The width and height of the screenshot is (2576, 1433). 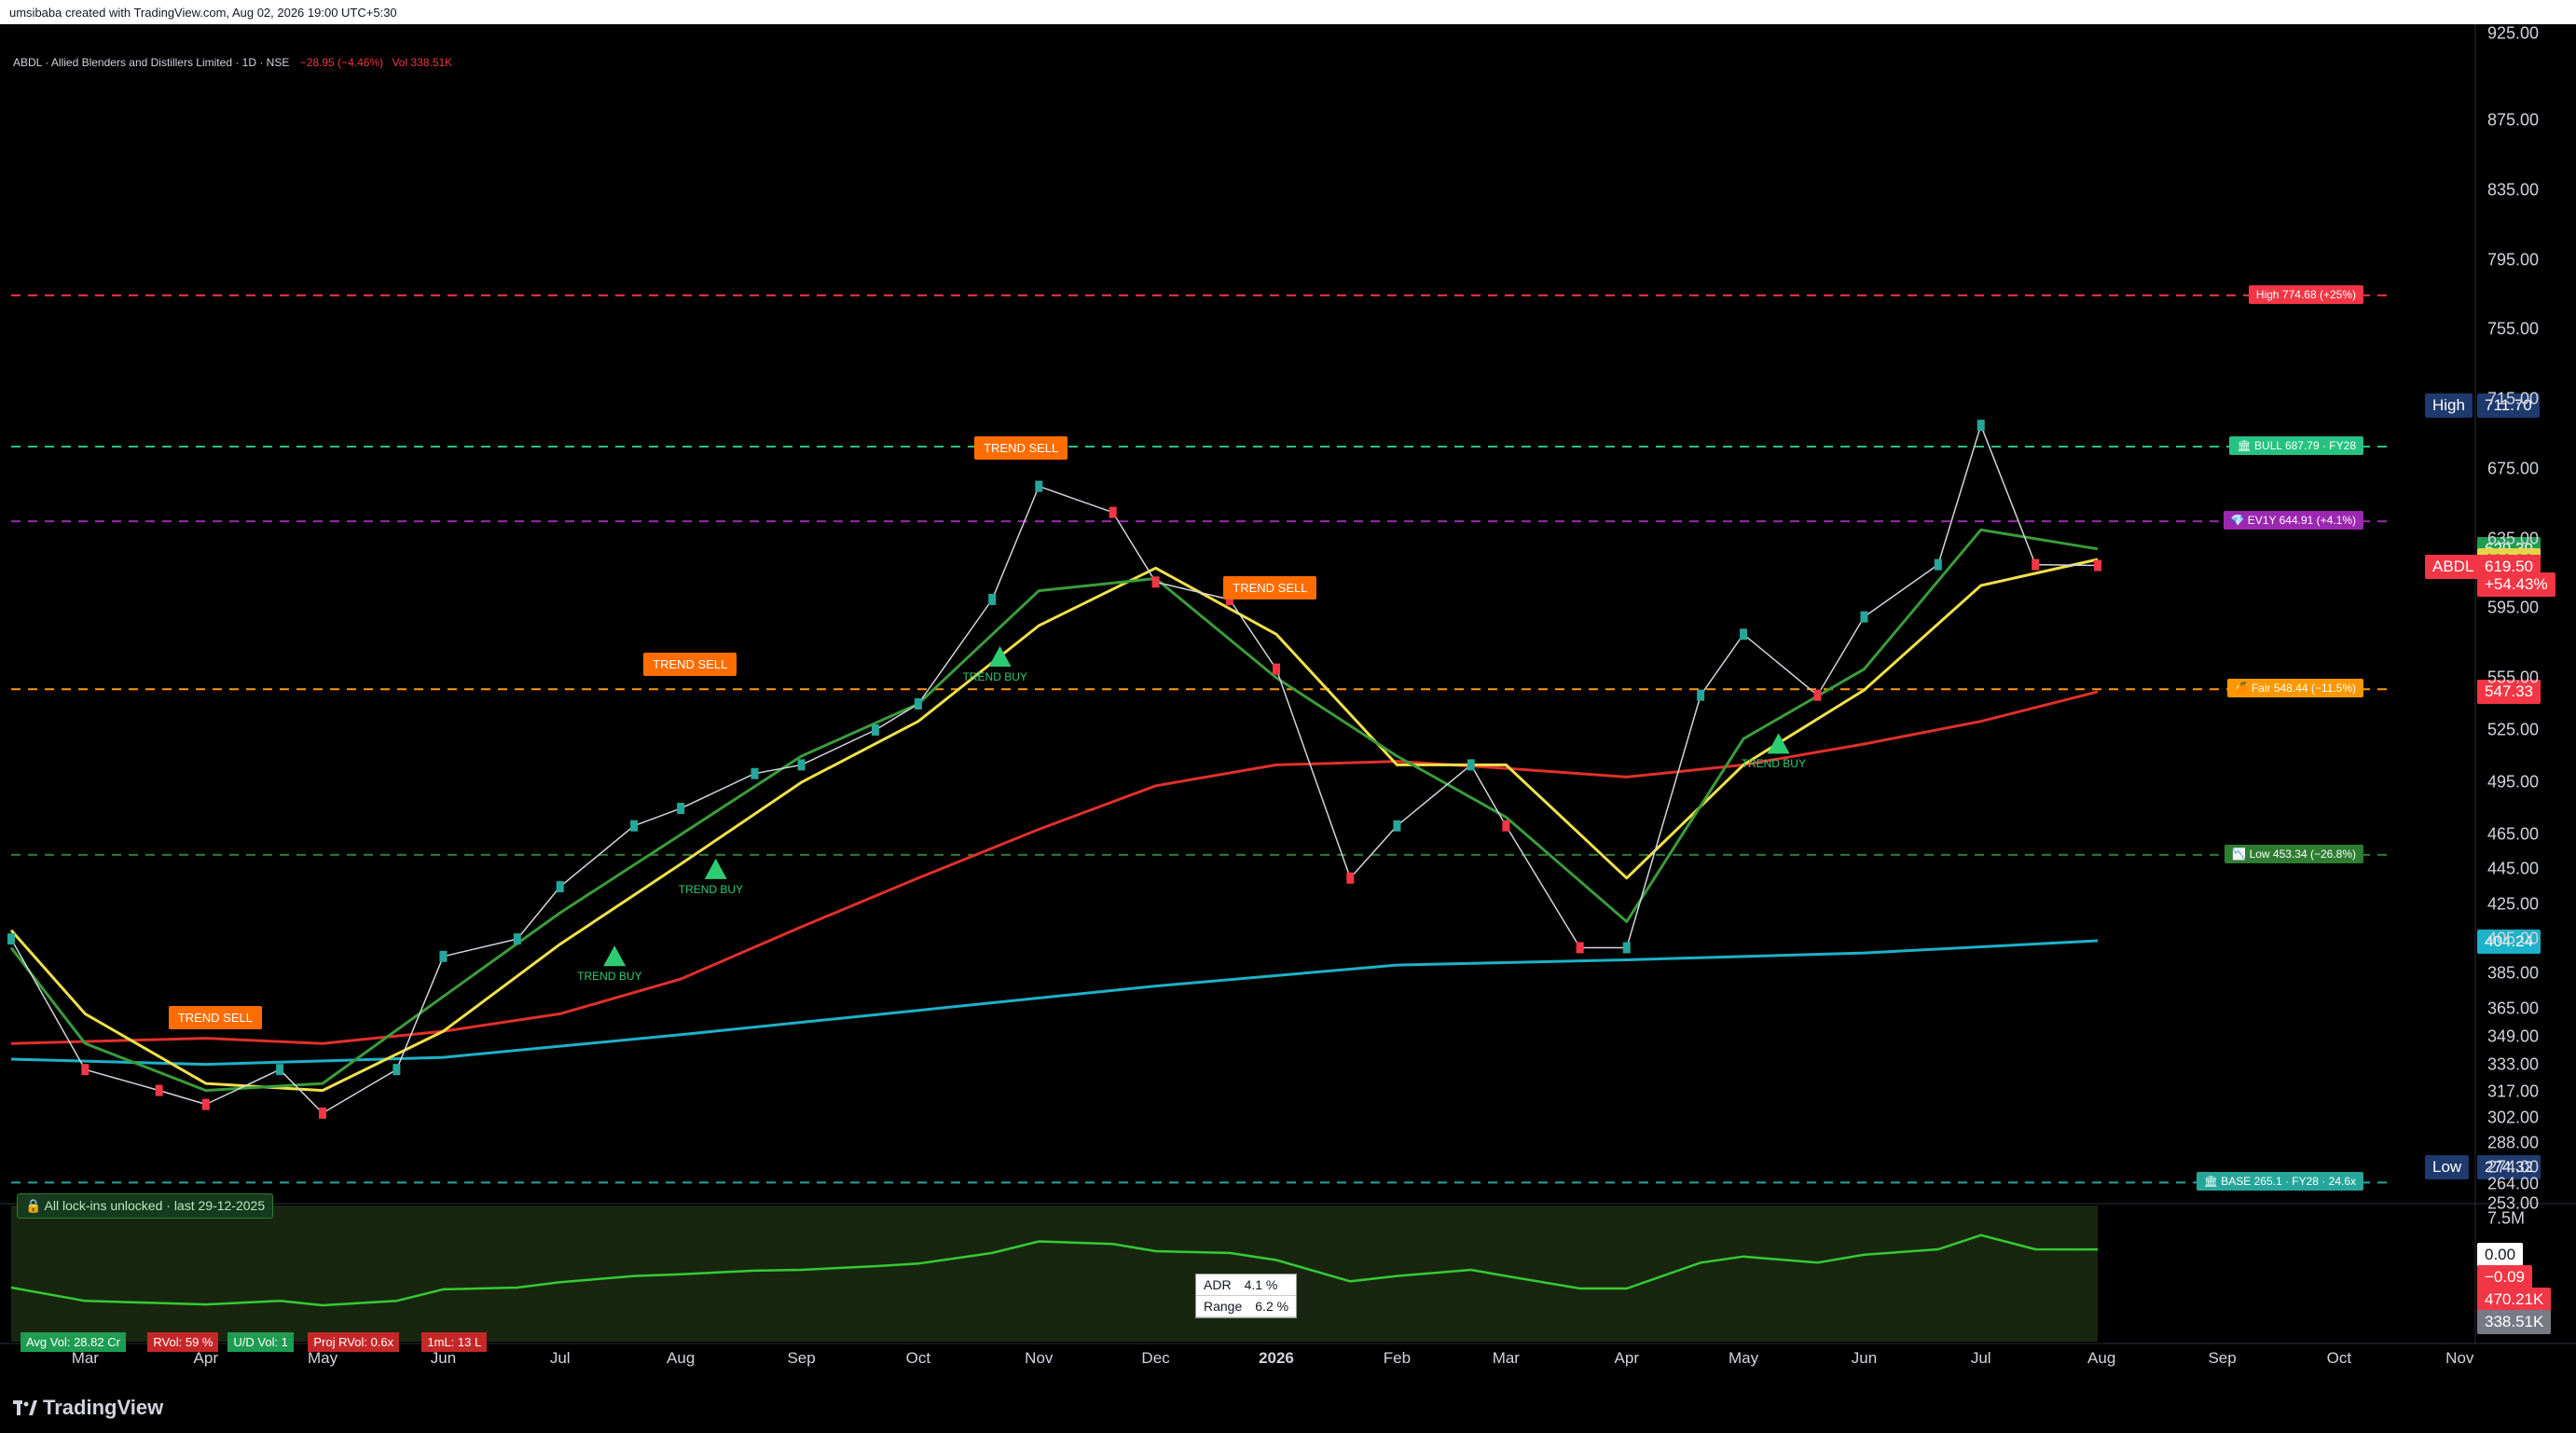 I want to click on y-tick-label: 595.00, so click(x=2513, y=607).